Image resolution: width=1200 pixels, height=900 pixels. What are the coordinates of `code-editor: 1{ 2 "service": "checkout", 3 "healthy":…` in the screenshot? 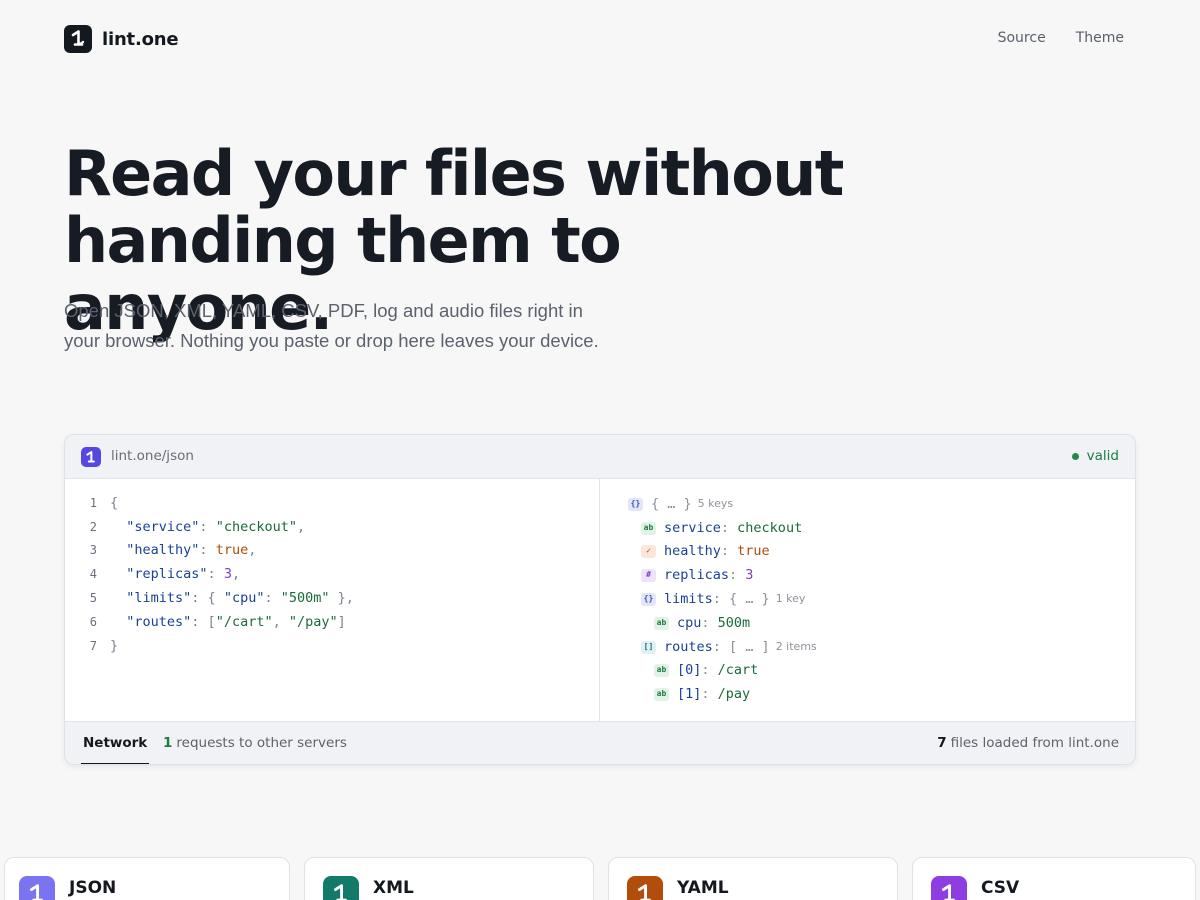 It's located at (332, 600).